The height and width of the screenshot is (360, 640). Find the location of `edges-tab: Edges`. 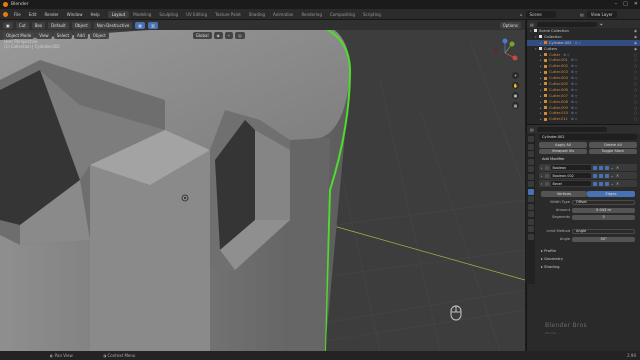

edges-tab: Edges is located at coordinates (611, 194).